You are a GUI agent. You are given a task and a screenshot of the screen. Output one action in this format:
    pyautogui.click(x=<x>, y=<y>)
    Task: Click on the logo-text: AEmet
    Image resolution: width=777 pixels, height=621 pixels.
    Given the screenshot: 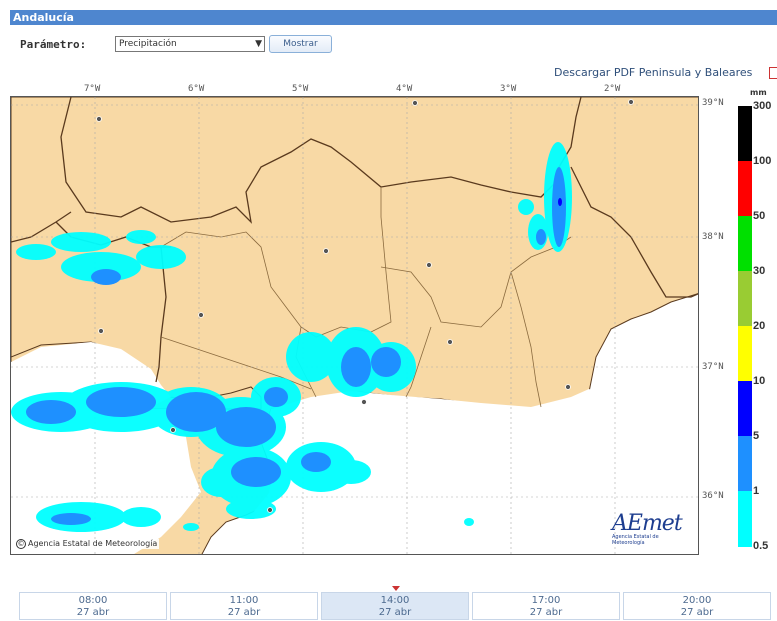 What is the action you would take?
    pyautogui.click(x=647, y=523)
    